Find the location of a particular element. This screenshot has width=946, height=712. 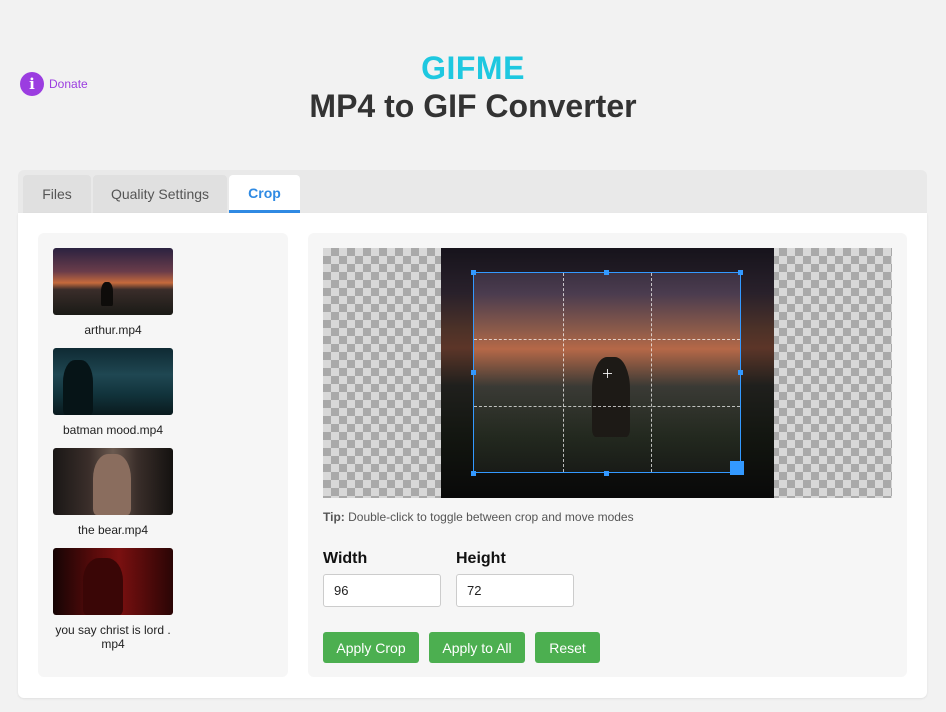

file-item-christ-is-lord: you say christ is lord . mp4 is located at coordinates (113, 599).